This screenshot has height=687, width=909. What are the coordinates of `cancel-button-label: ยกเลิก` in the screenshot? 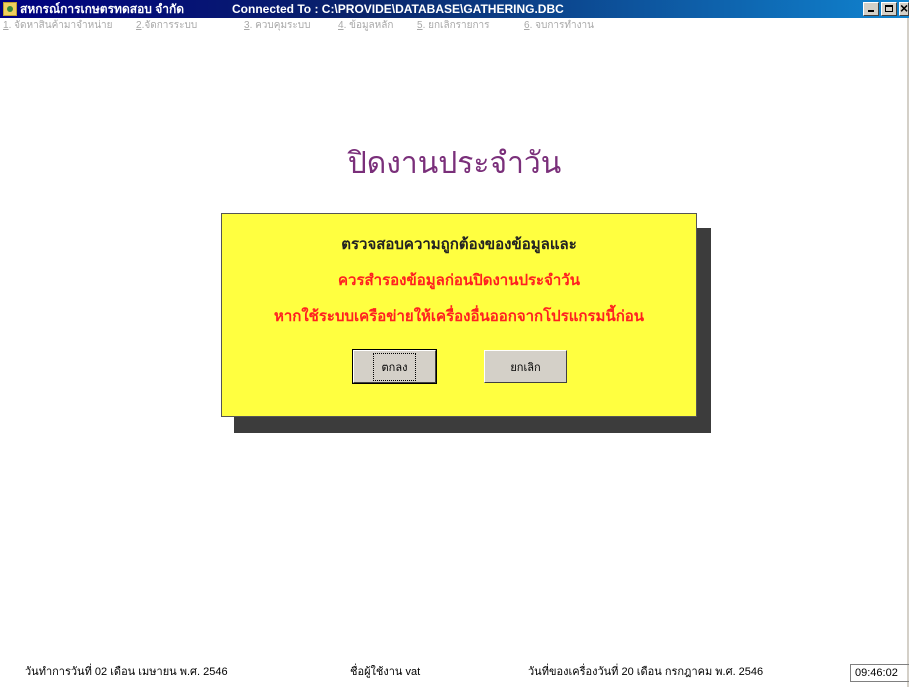 It's located at (525, 367).